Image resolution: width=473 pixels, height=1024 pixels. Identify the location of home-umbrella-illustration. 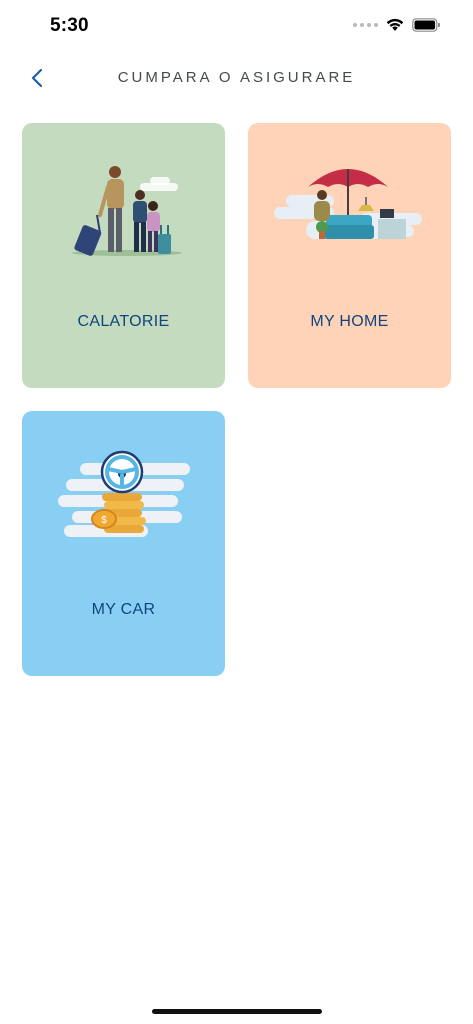
(348, 204).